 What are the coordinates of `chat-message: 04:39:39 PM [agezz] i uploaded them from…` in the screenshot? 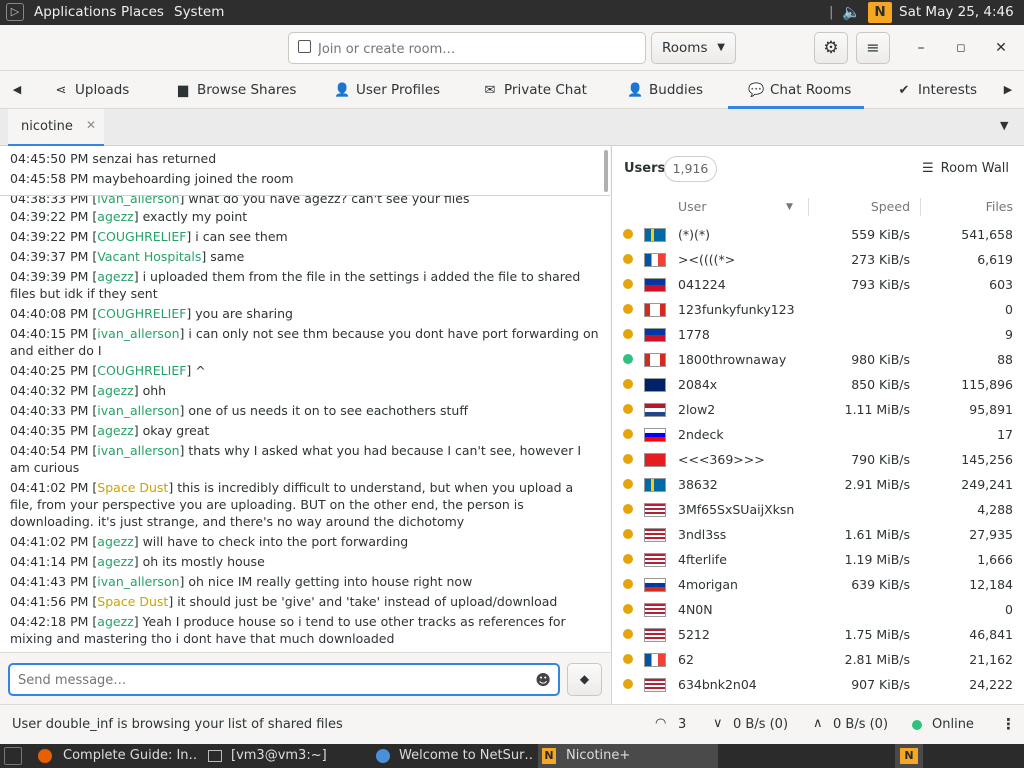 It's located at (295, 285).